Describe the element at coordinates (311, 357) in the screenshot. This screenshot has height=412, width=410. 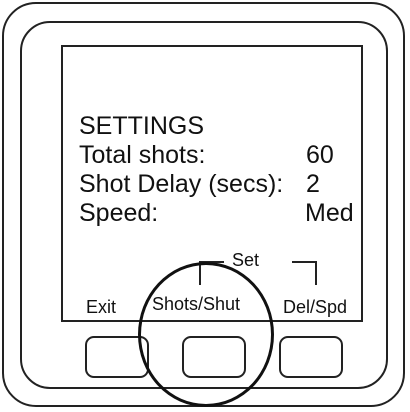
I see `del-spd-button` at that location.